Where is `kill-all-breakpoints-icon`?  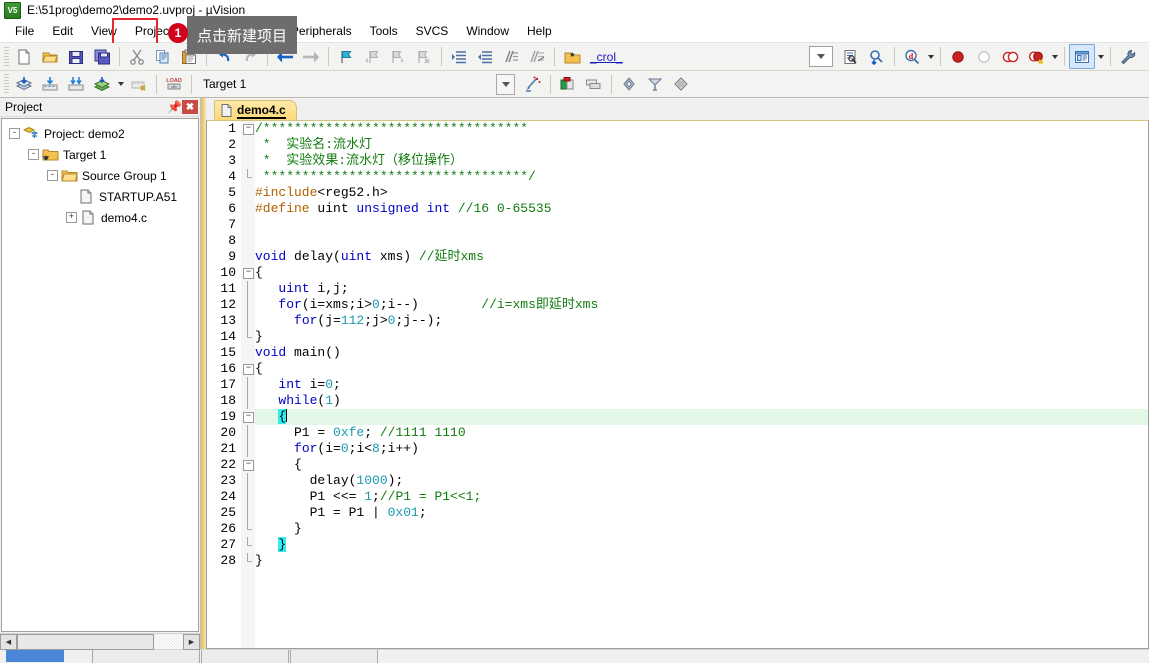
kill-all-breakpoints-icon is located at coordinates (1010, 56).